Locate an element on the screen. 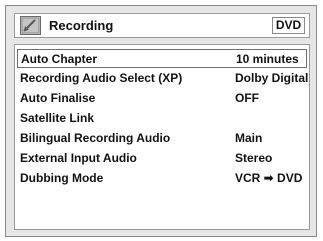 This screenshot has height=241, width=323. setting-label: Auto Finalise is located at coordinates (58, 98).